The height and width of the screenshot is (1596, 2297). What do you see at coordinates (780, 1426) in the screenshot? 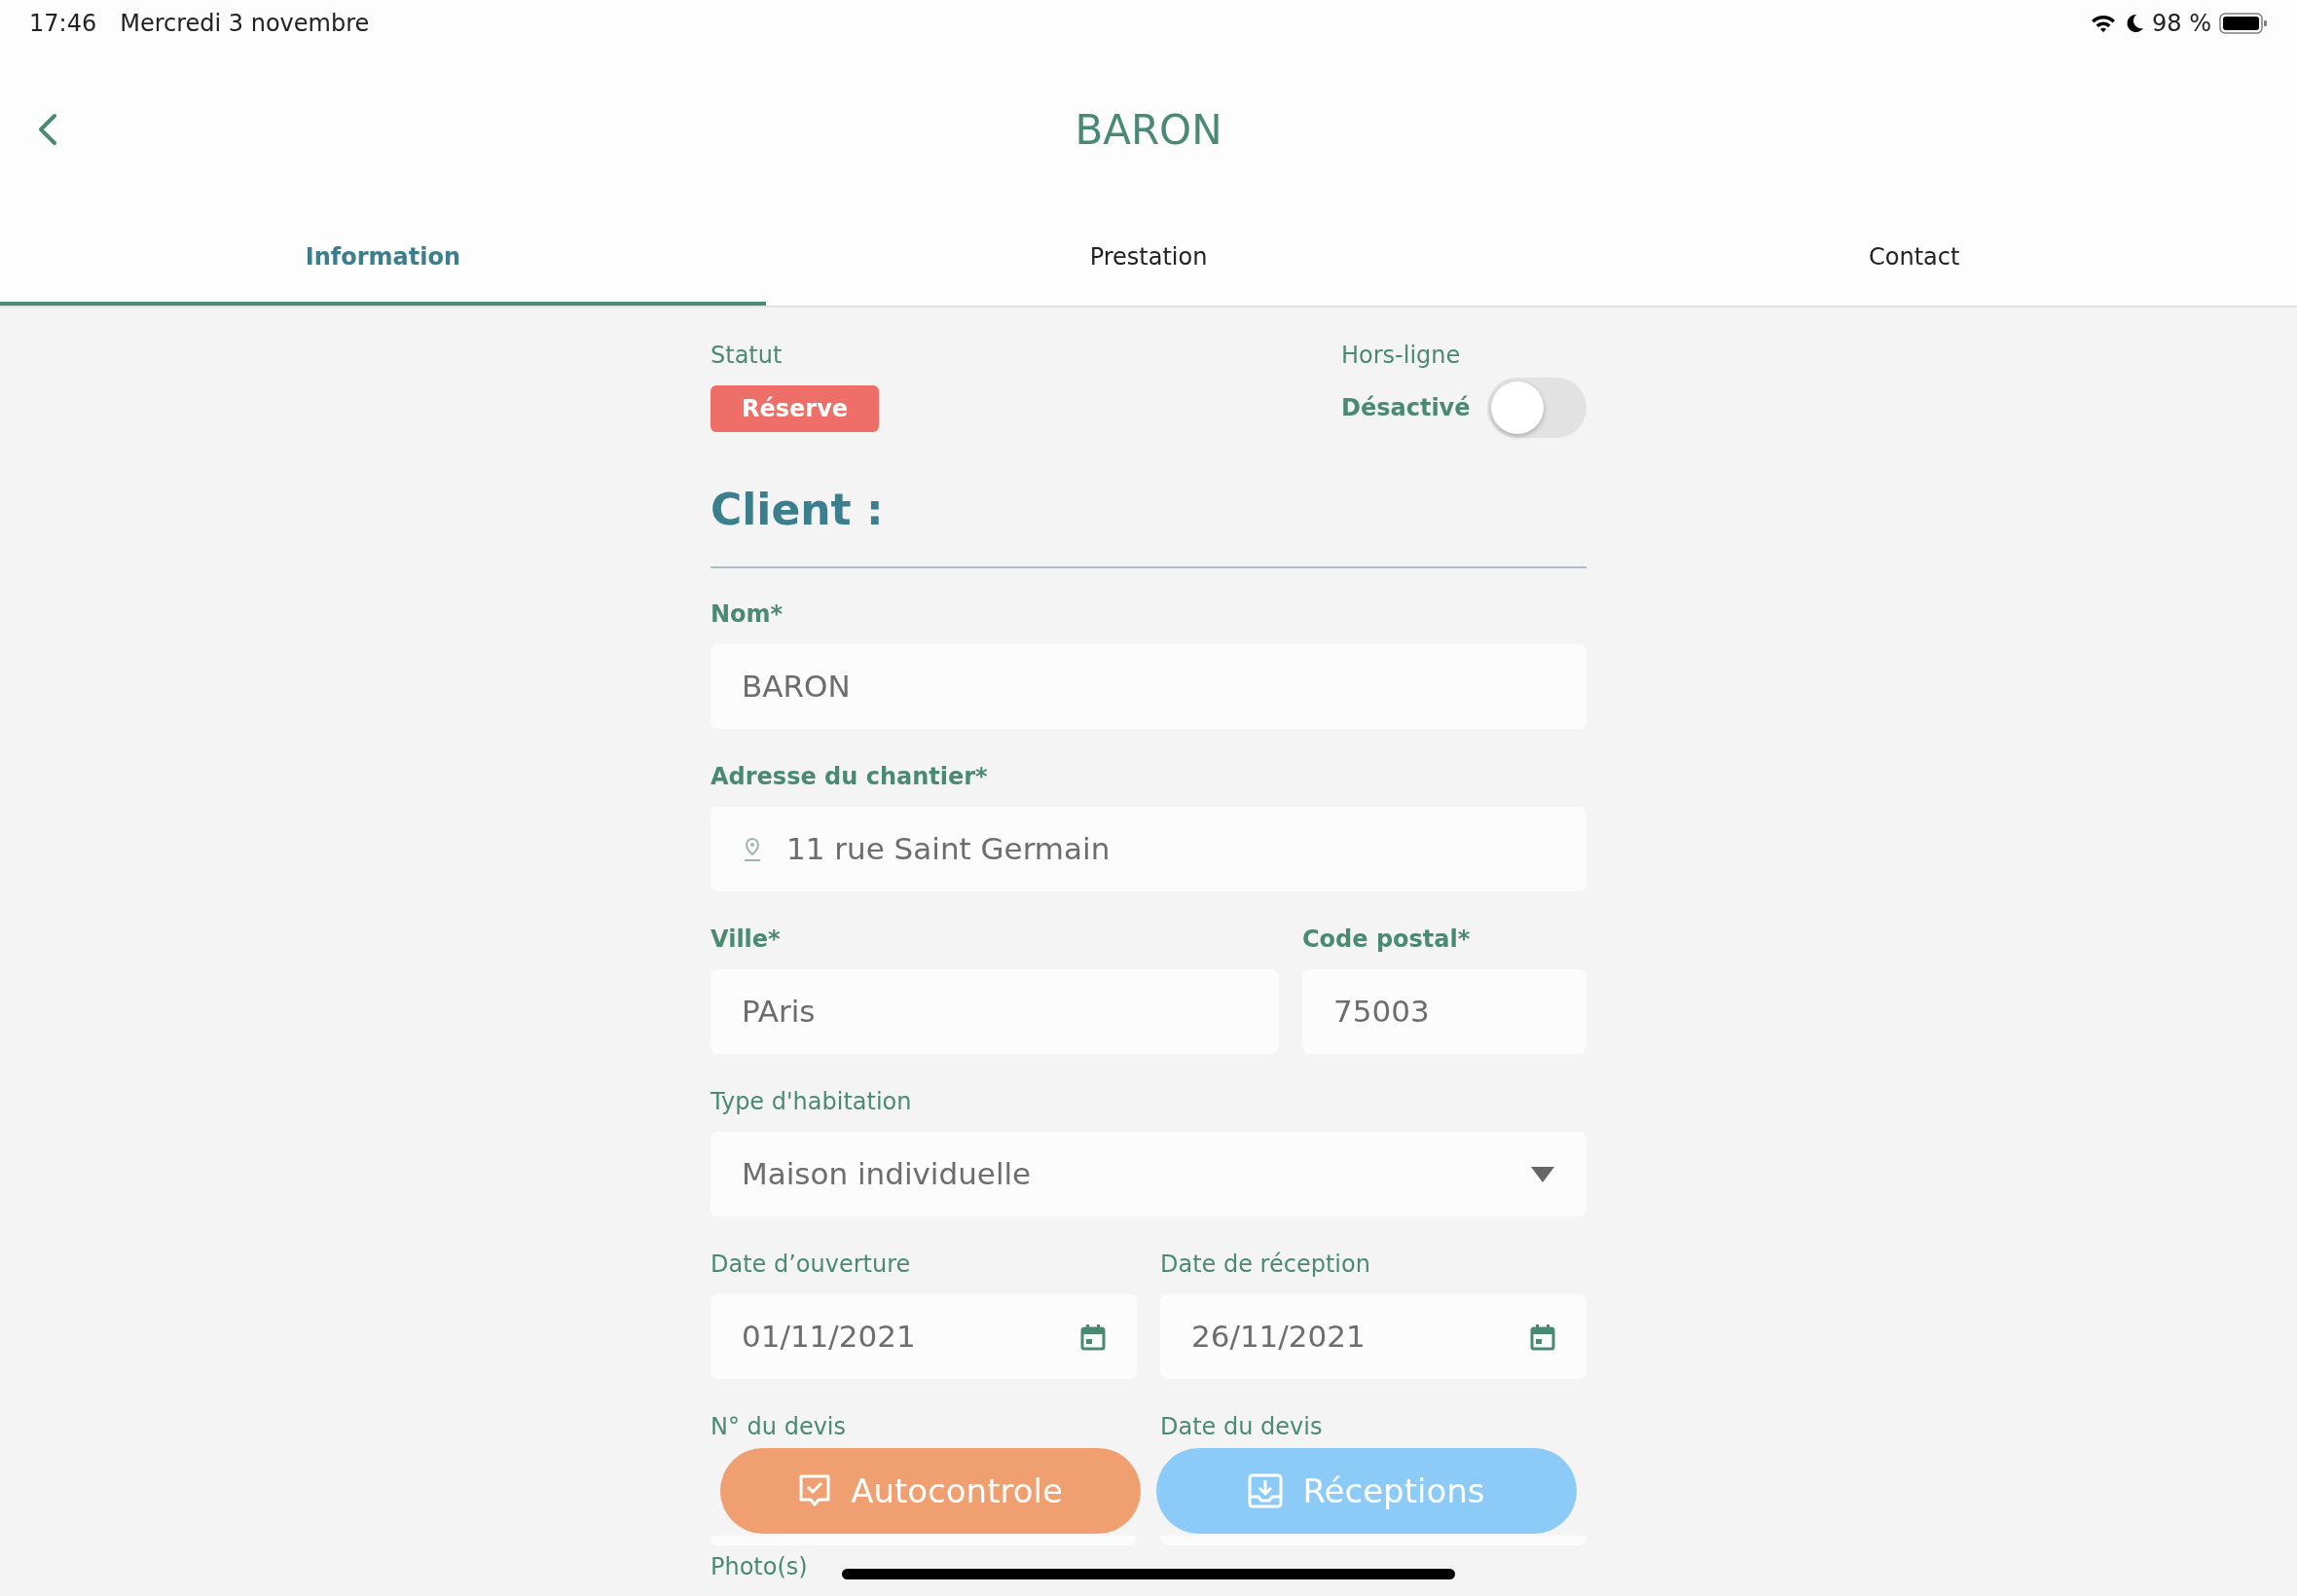
I see `field-label: N° du devis` at bounding box center [780, 1426].